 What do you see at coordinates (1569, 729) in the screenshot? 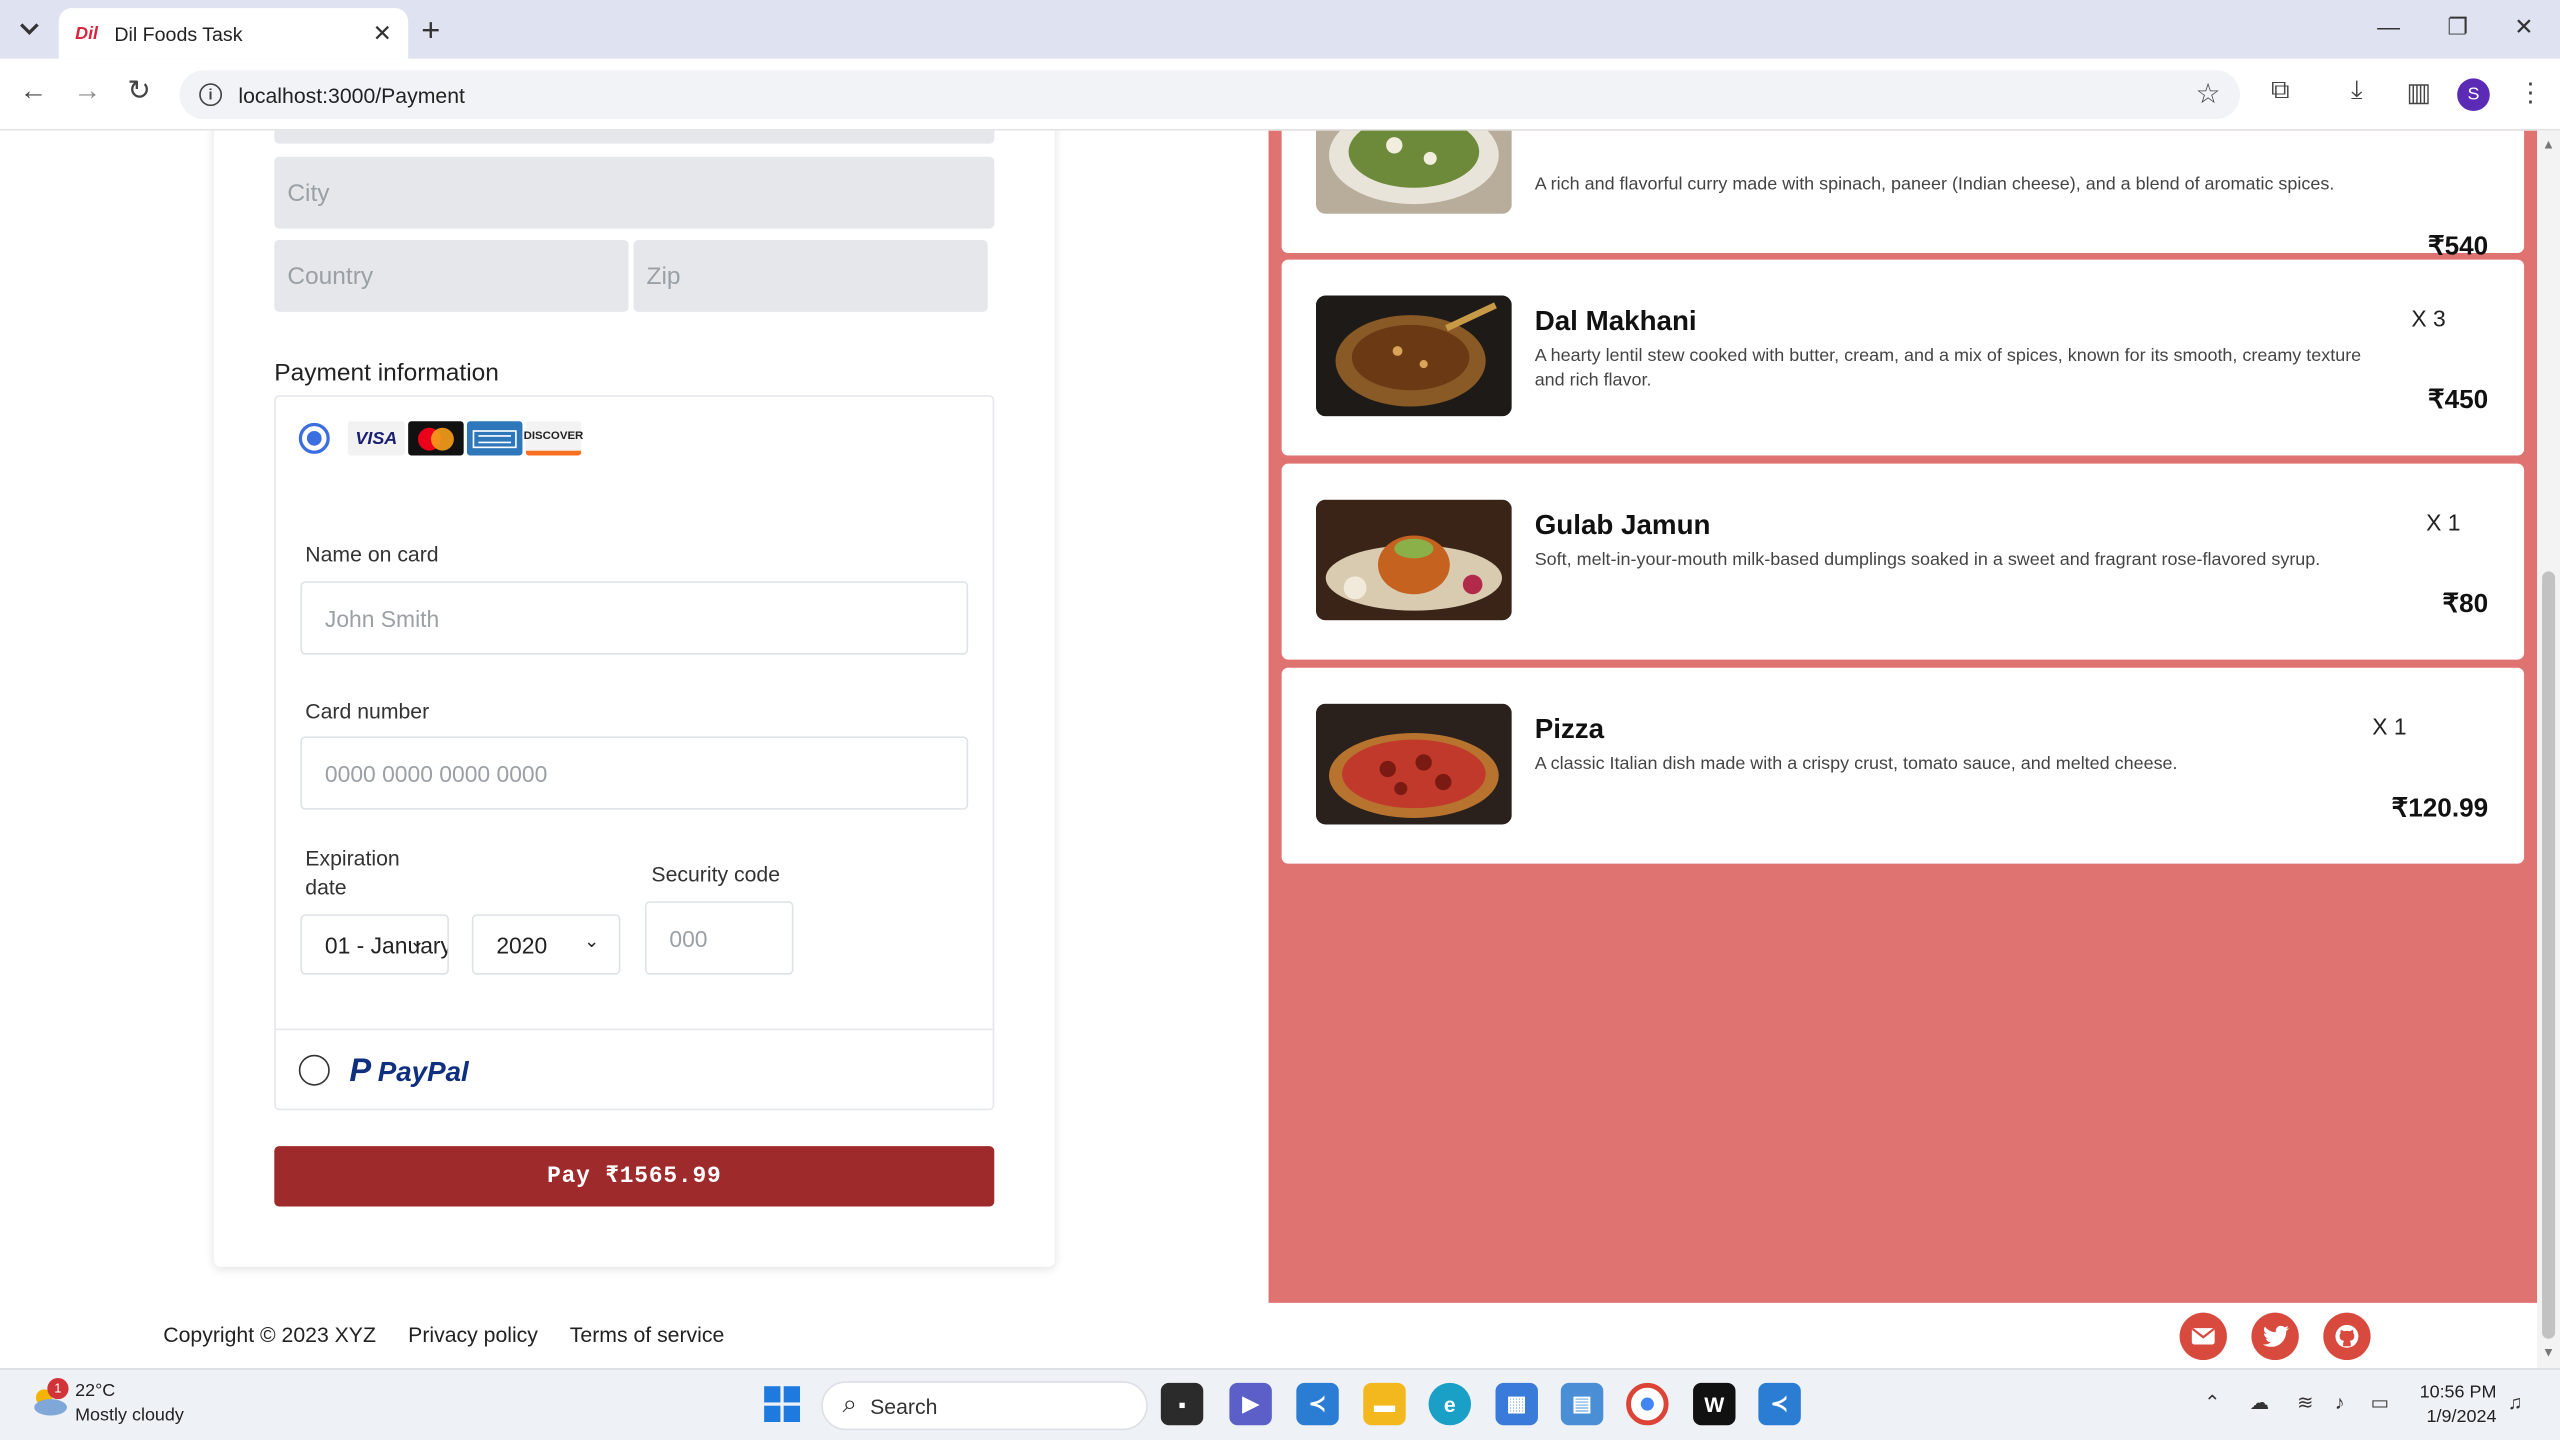
I see `item-name: Pizza` at bounding box center [1569, 729].